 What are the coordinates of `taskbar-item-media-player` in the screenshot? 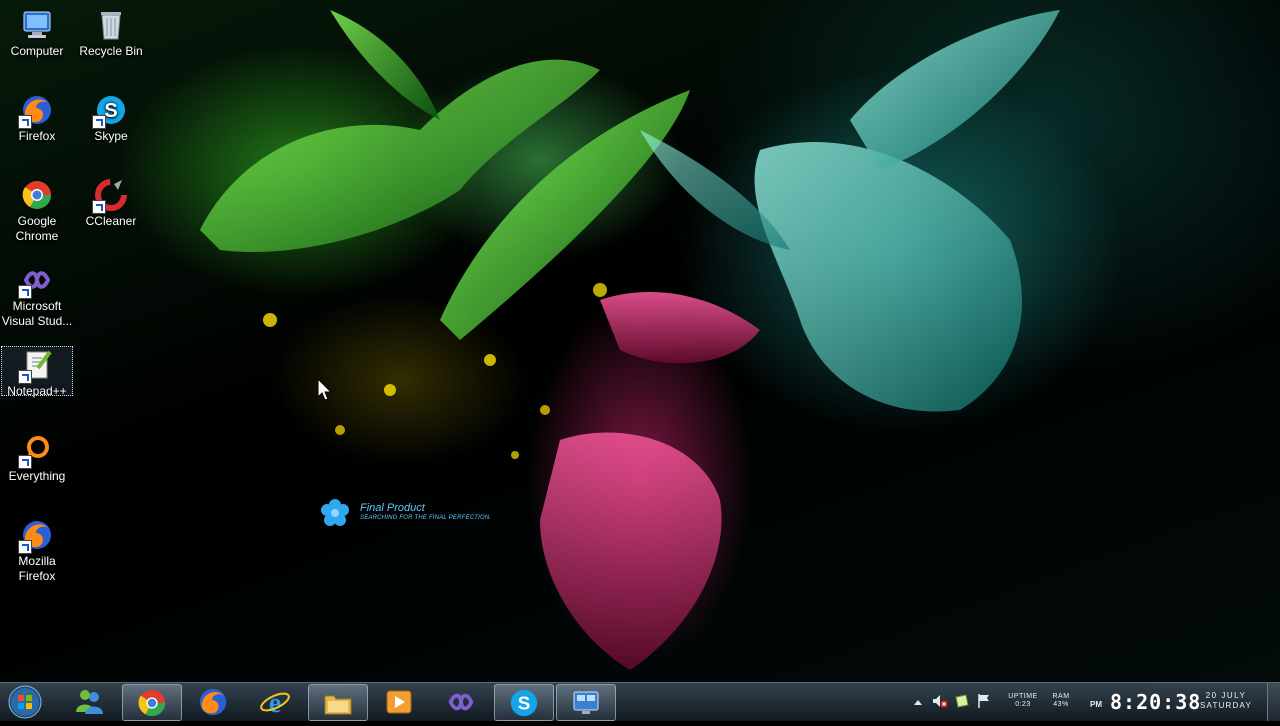 It's located at (399, 701).